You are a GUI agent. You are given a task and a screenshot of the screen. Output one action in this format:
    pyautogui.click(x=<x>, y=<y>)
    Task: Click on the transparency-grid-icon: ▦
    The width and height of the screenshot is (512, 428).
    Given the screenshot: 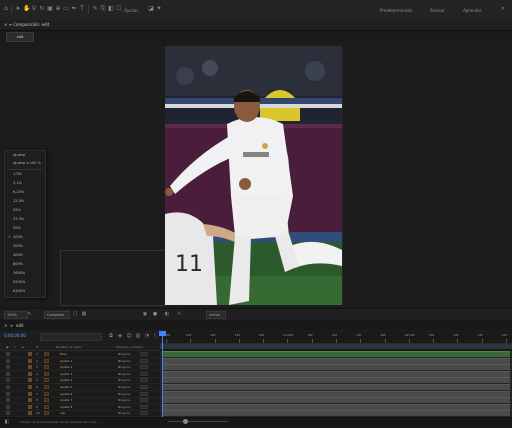 What is the action you would take?
    pyautogui.click(x=84, y=314)
    